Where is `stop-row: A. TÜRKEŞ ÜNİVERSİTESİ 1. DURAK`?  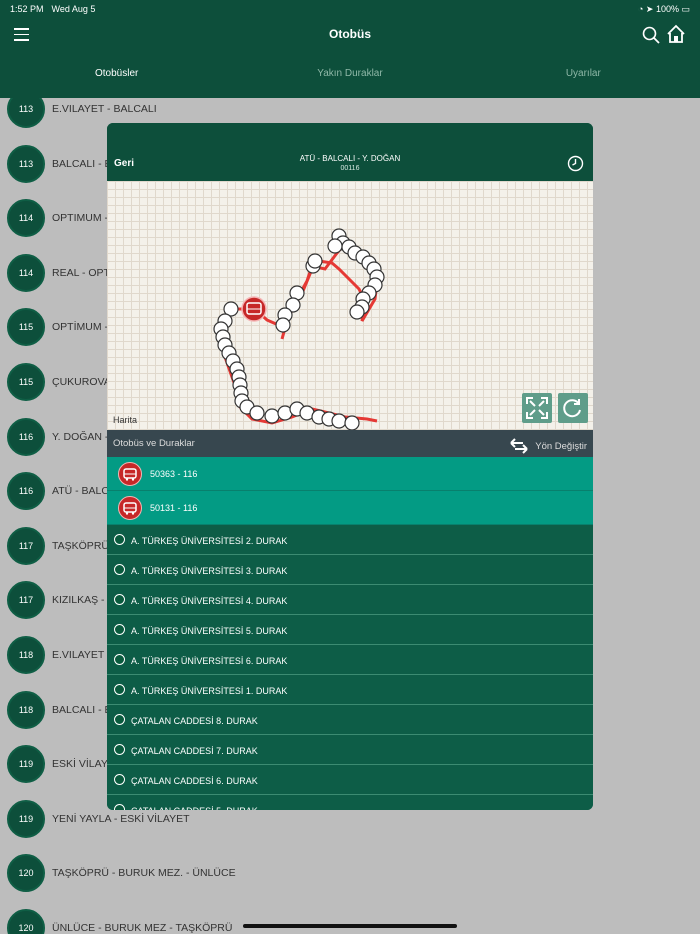
stop-row: A. TÜRKEŞ ÜNİVERSİTESİ 1. DURAK is located at coordinates (350, 690).